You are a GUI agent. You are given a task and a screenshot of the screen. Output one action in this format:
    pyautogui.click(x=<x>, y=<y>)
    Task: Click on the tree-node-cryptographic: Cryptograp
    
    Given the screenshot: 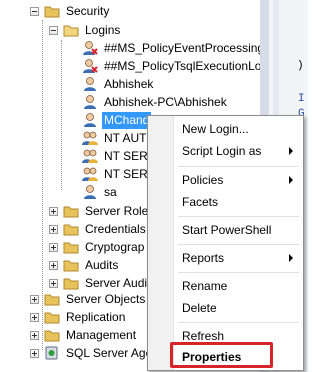 What is the action you would take?
    pyautogui.click(x=97, y=247)
    